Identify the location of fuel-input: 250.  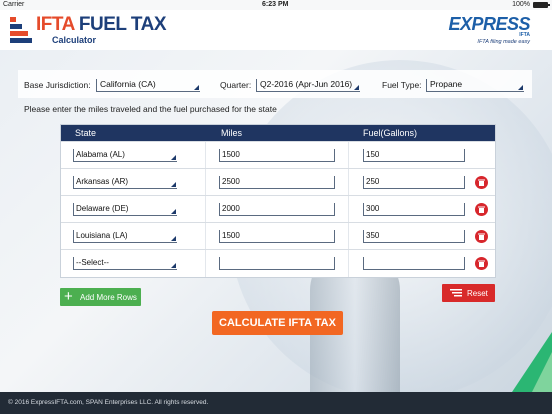
(414, 182).